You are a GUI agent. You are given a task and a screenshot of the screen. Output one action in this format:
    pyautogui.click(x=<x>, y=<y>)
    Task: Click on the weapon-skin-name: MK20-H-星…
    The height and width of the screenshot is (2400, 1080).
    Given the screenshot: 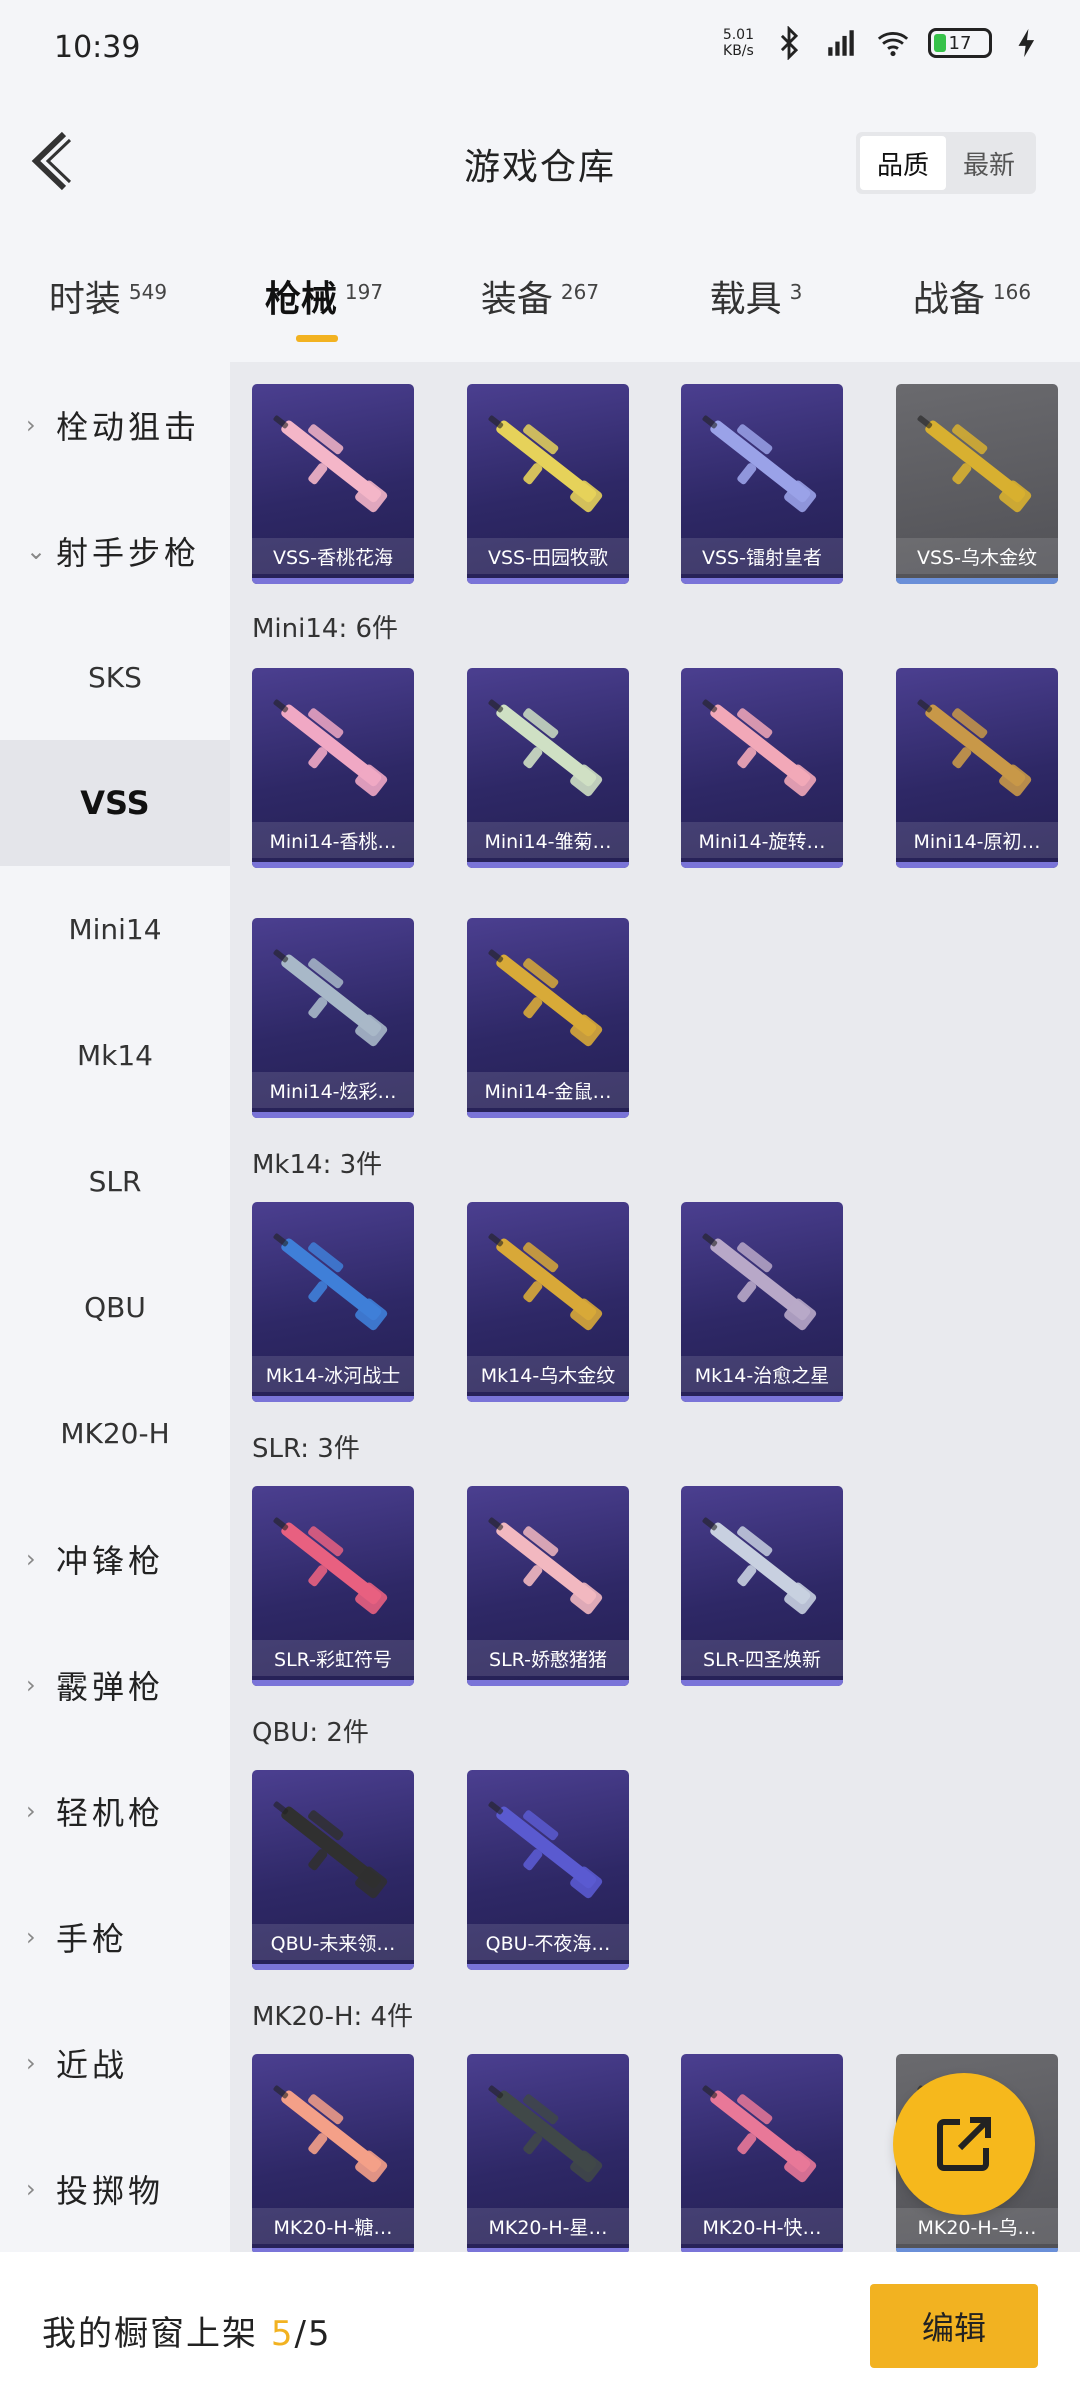 What is the action you would take?
    pyautogui.click(x=548, y=2226)
    